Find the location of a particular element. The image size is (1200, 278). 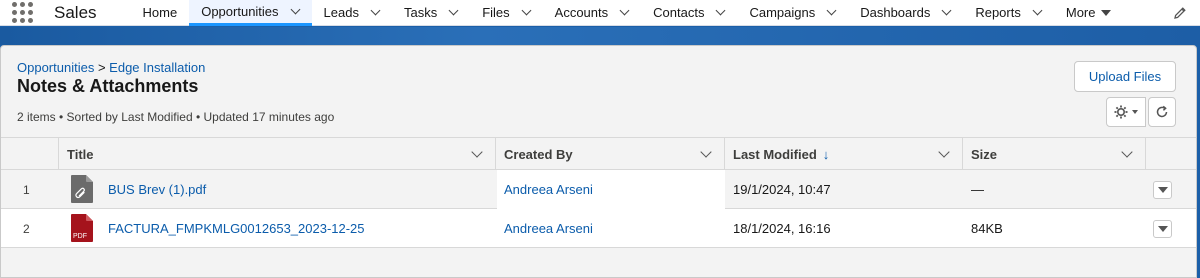

column-header-size: Size is located at coordinates (1054, 154).